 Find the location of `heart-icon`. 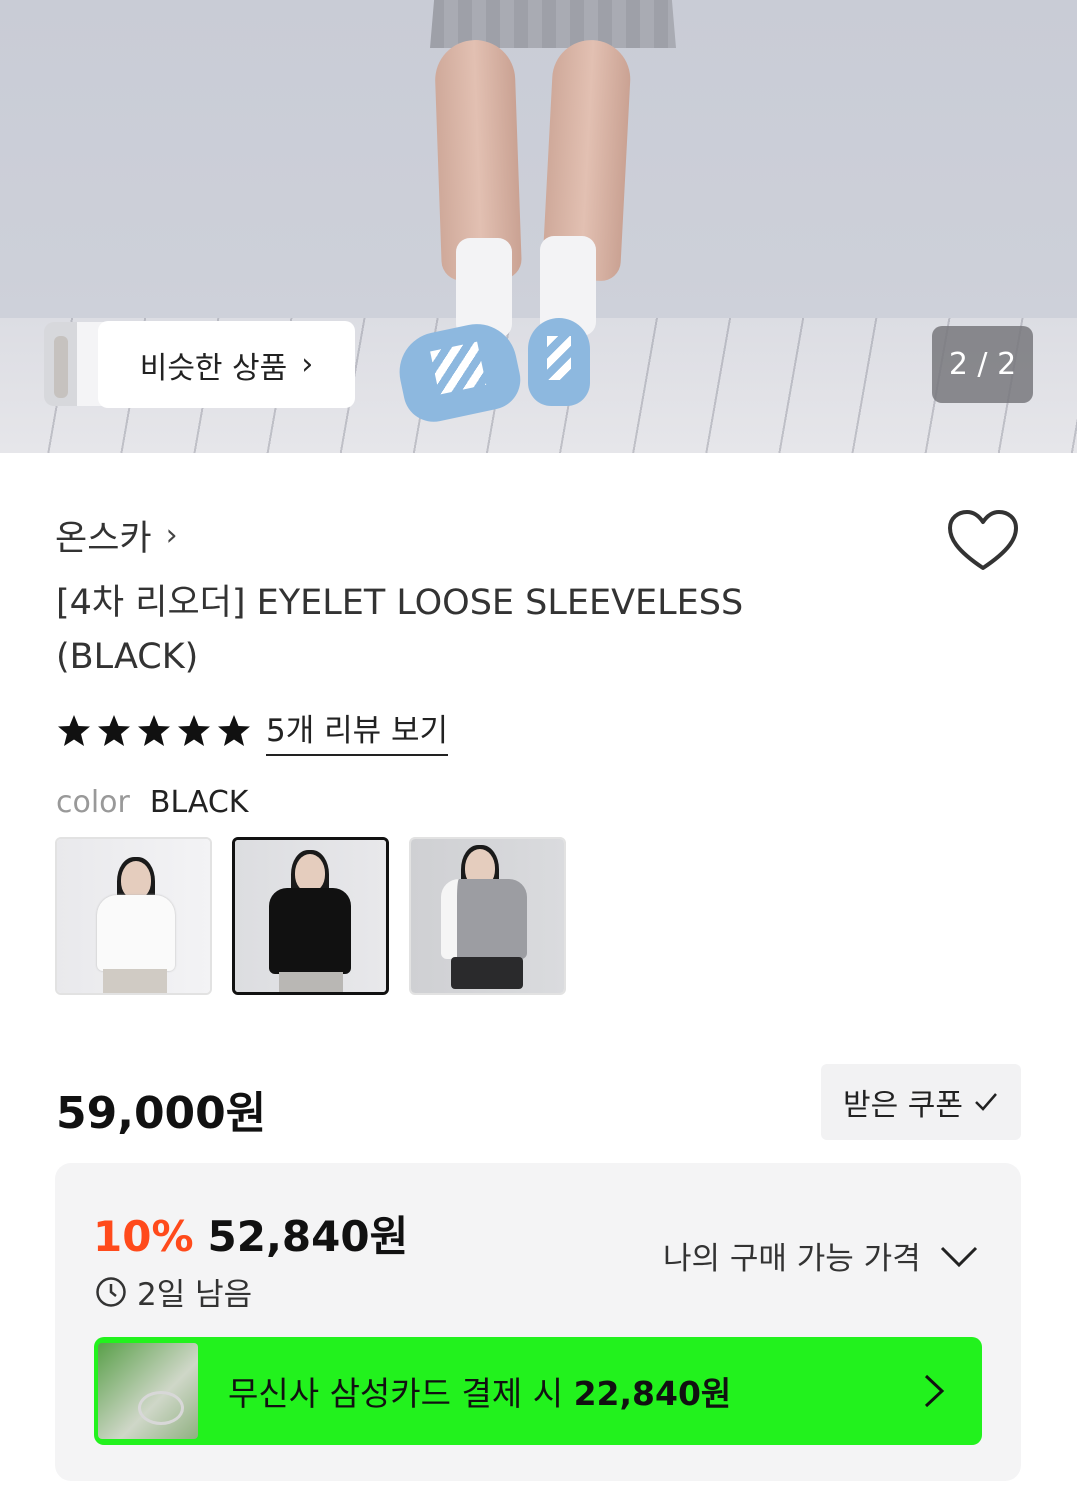

heart-icon is located at coordinates (983, 541).